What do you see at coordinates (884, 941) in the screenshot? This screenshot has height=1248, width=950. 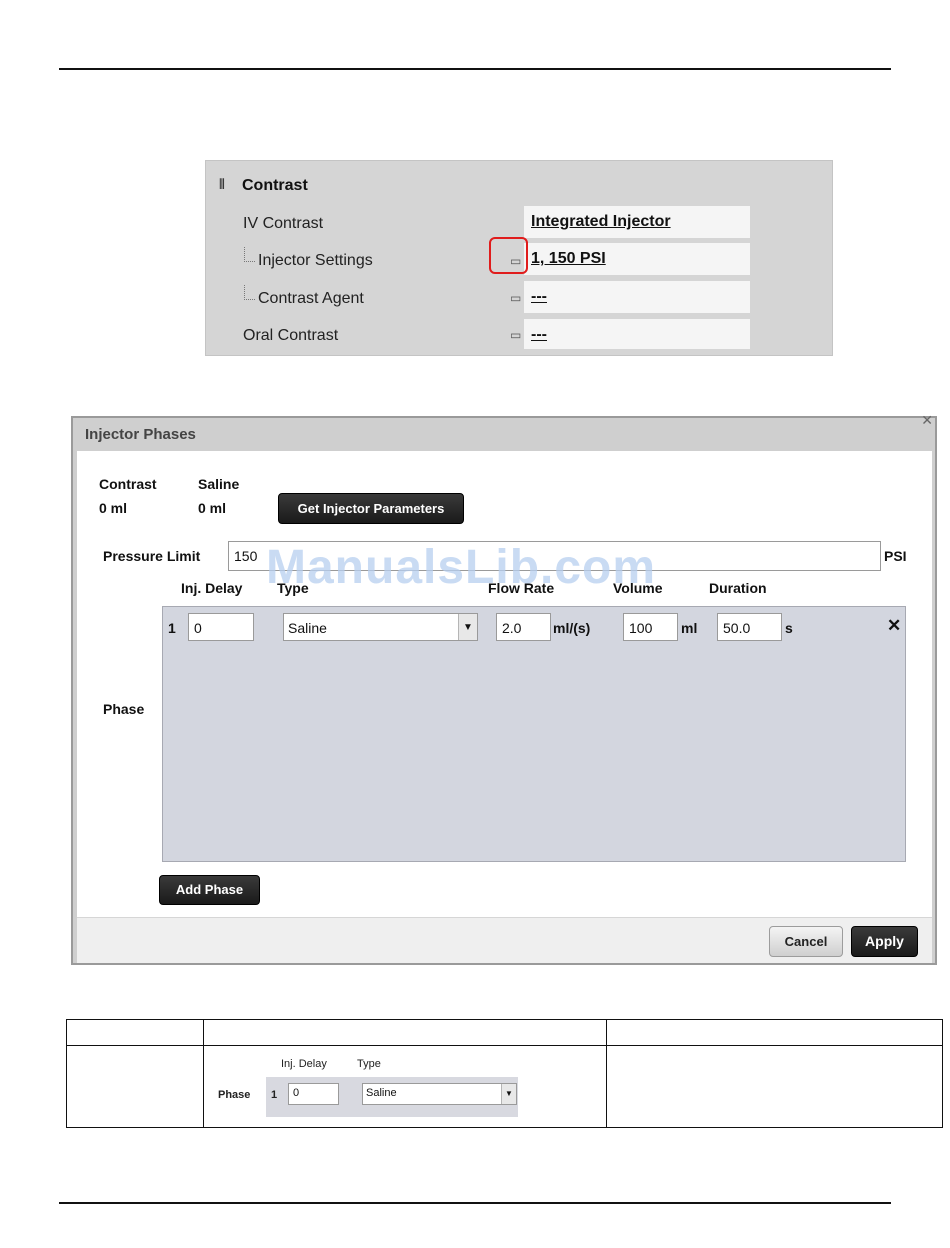 I see `apply-button: Apply` at bounding box center [884, 941].